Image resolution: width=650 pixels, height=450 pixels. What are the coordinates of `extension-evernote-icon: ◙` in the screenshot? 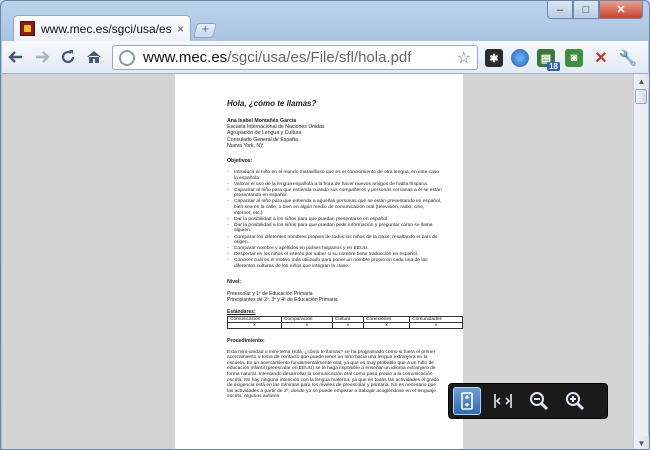 It's located at (574, 58).